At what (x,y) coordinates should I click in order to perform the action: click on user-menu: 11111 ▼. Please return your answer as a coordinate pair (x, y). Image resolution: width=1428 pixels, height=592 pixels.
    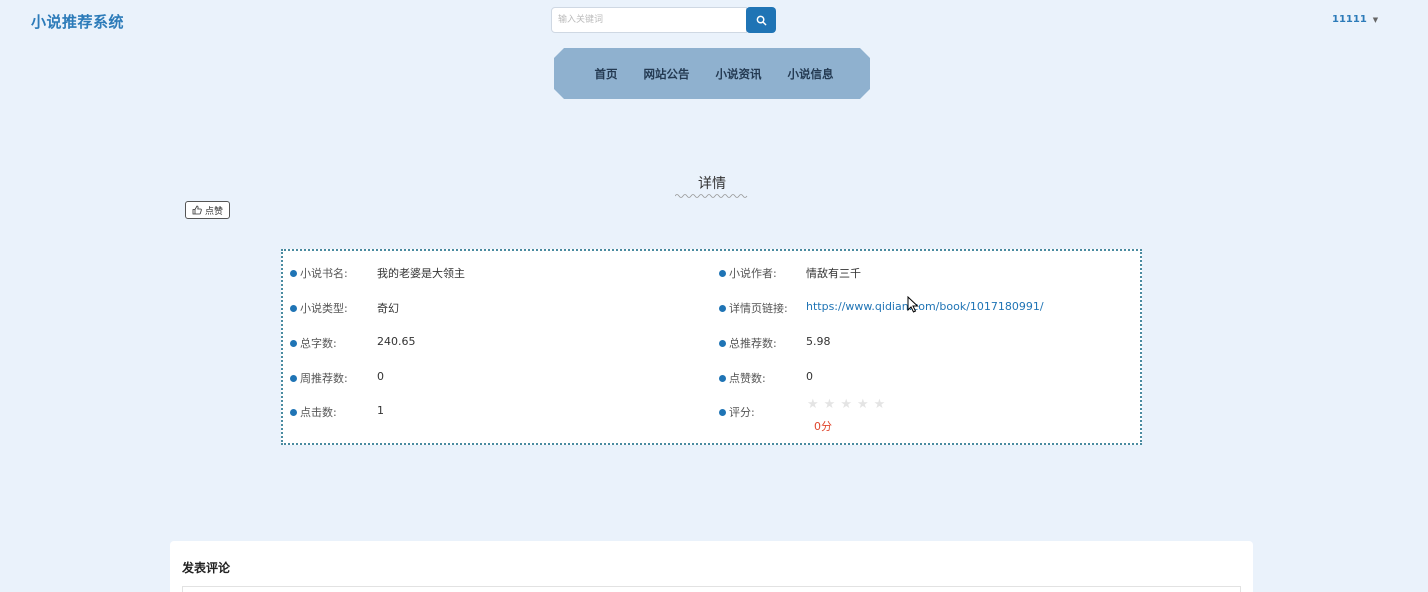
    Looking at the image, I should click on (1355, 19).